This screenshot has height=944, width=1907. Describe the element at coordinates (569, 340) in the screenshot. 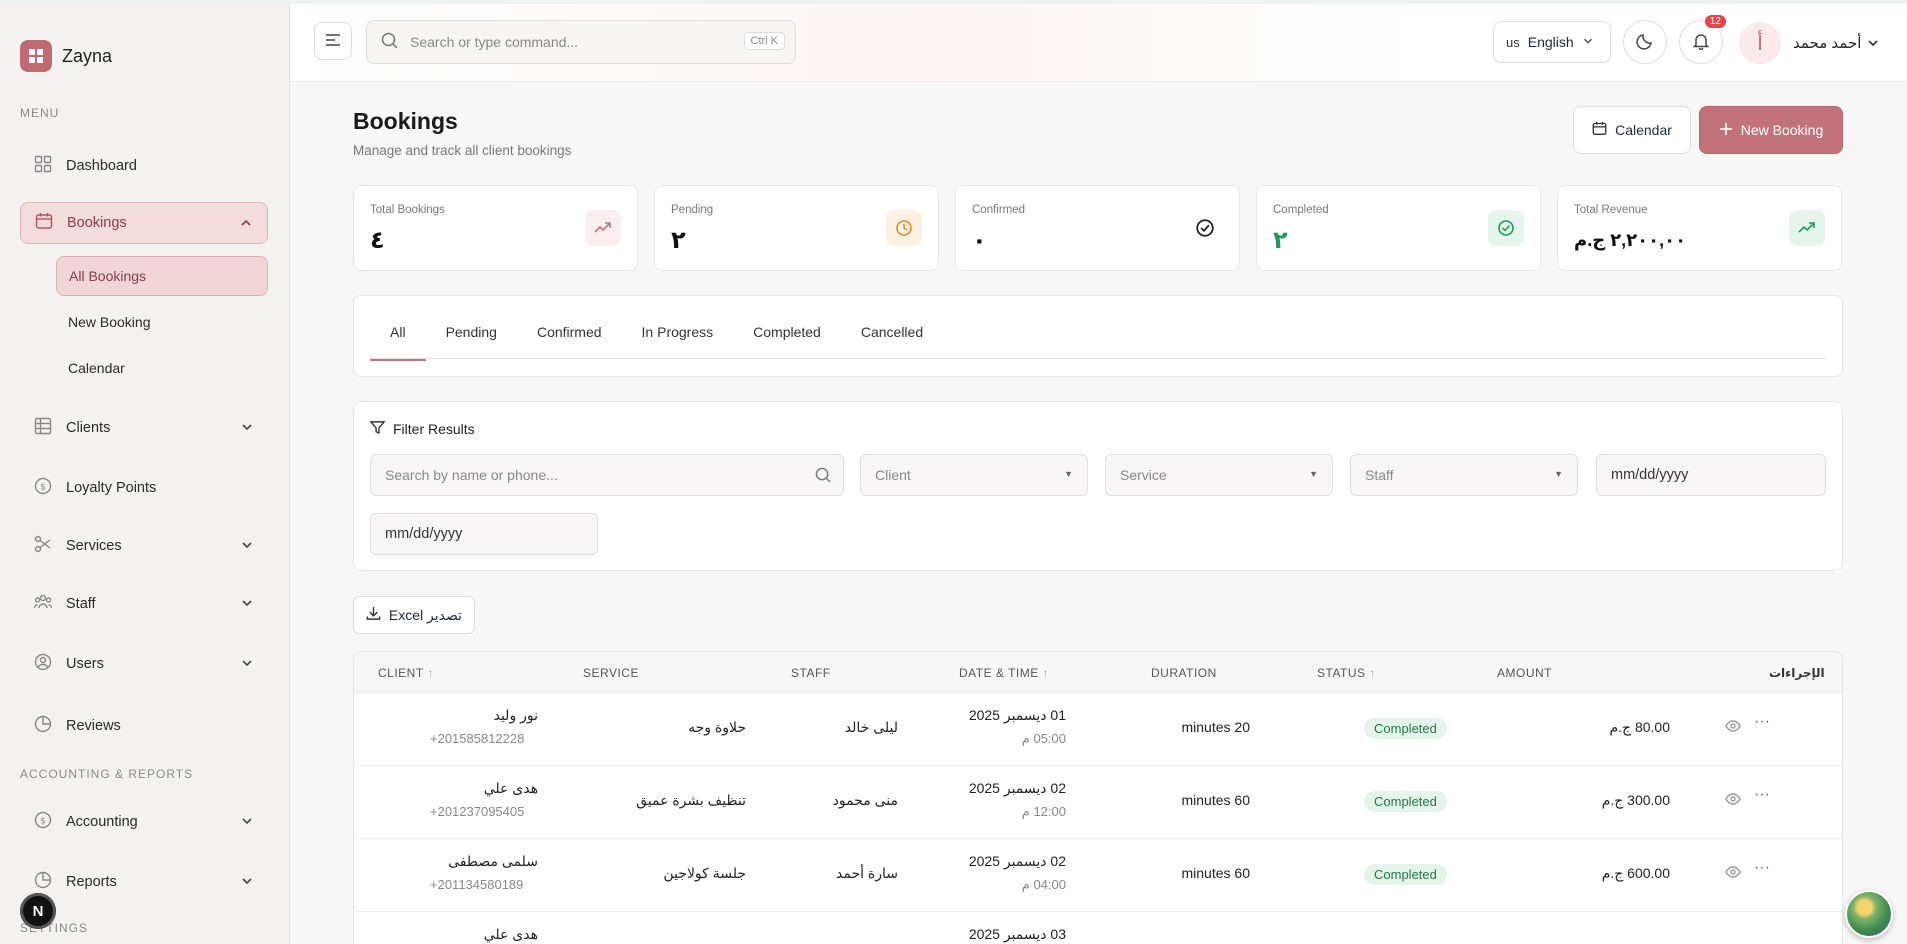

I see `tab-confirmed: Confirmed` at that location.